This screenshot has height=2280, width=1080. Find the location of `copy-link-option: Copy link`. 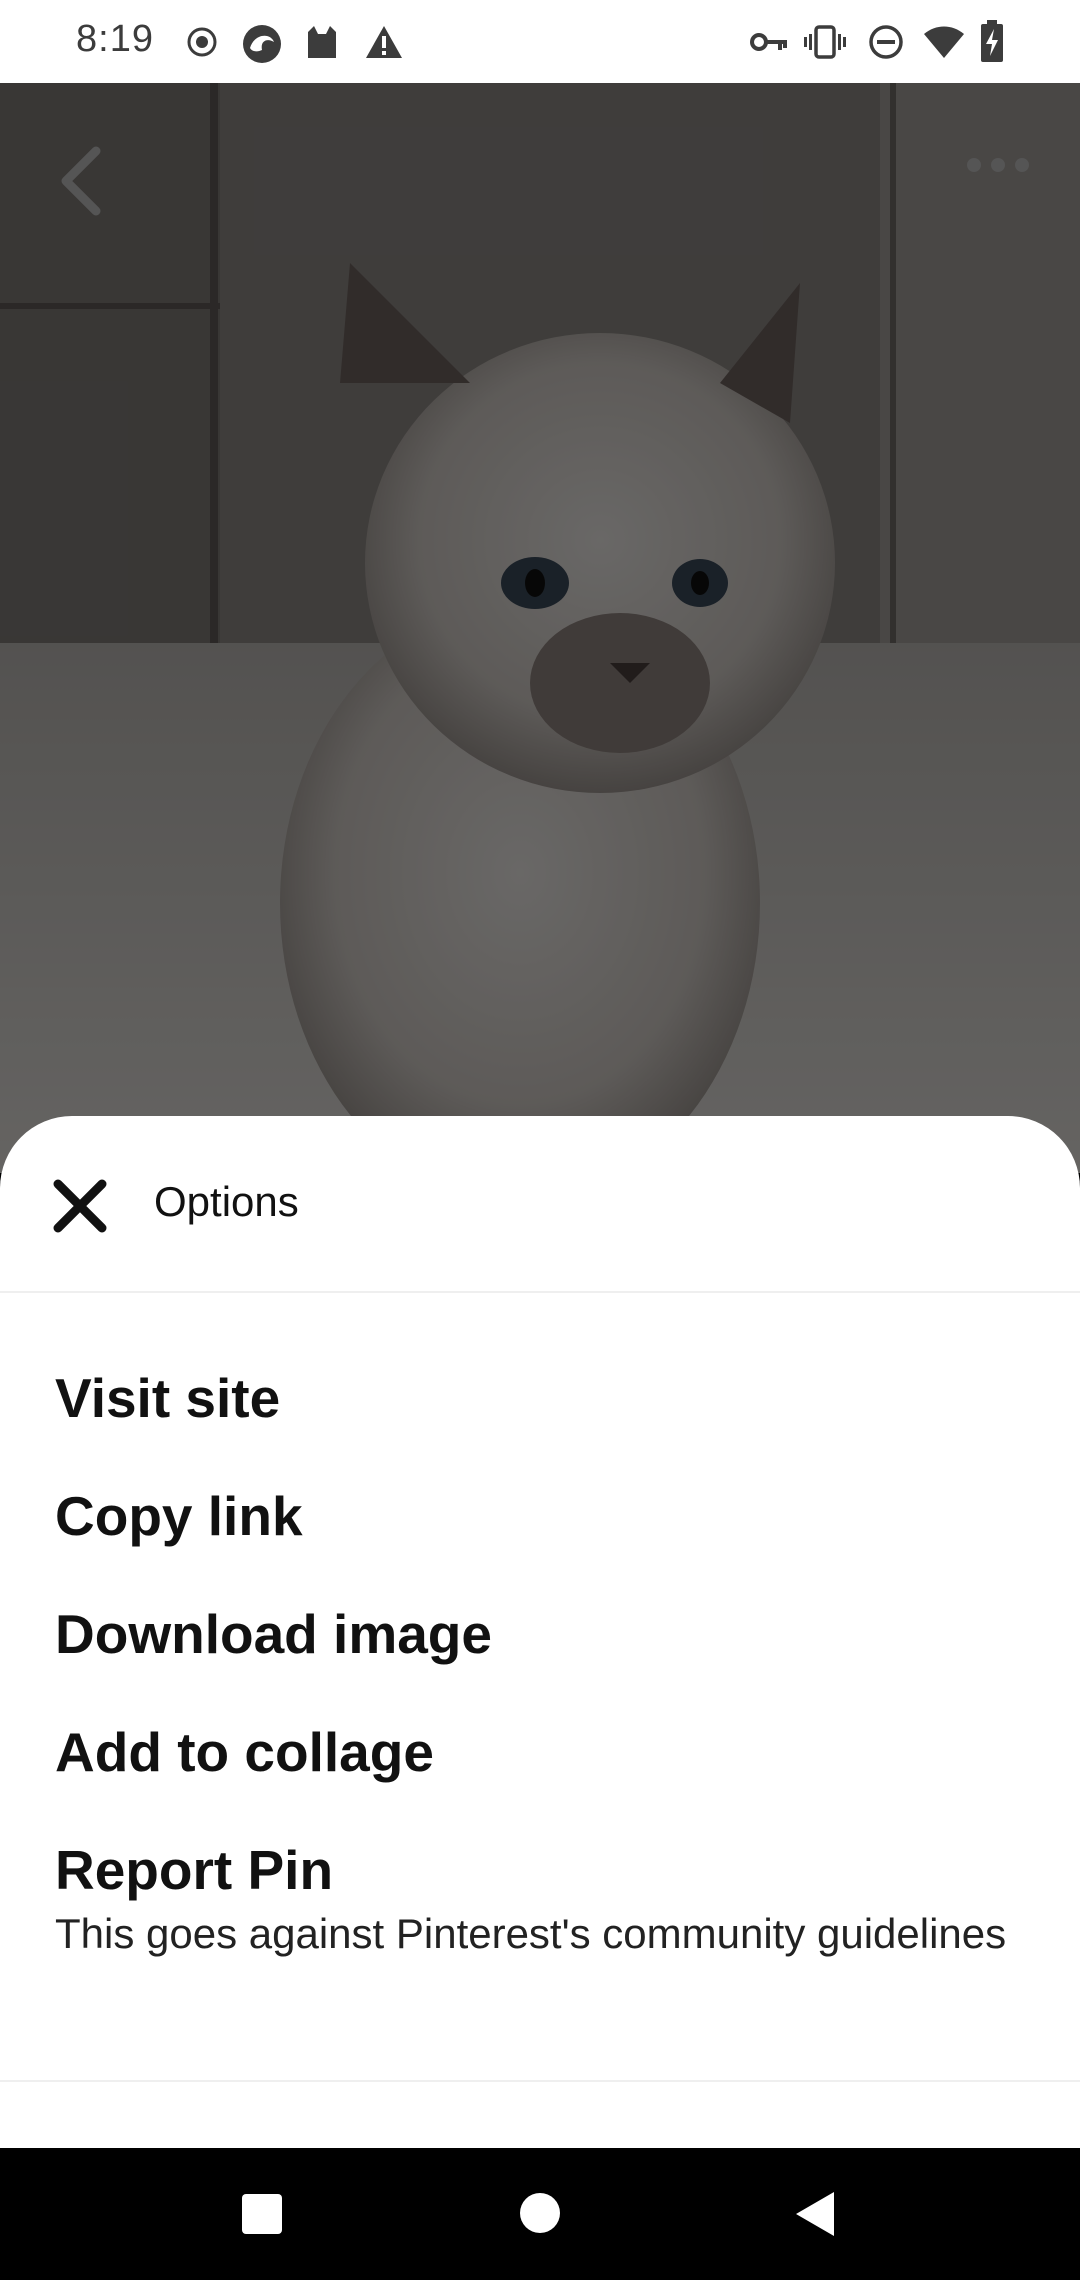

copy-link-option: Copy link is located at coordinates (179, 1516).